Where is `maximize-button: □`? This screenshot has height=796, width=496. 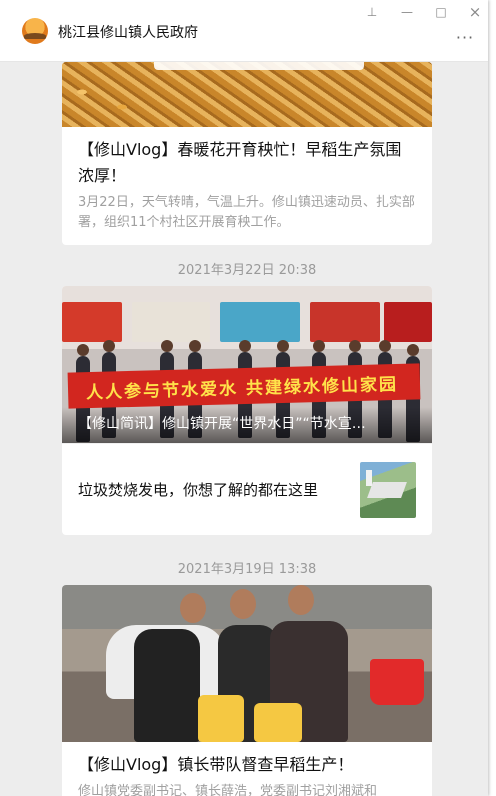 maximize-button: □ is located at coordinates (441, 12).